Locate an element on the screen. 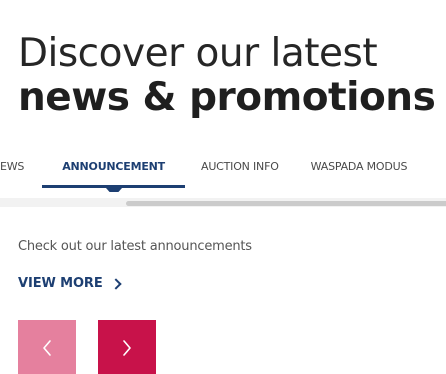  tab-announcement: ANNOUNCEMENT is located at coordinates (113, 171).